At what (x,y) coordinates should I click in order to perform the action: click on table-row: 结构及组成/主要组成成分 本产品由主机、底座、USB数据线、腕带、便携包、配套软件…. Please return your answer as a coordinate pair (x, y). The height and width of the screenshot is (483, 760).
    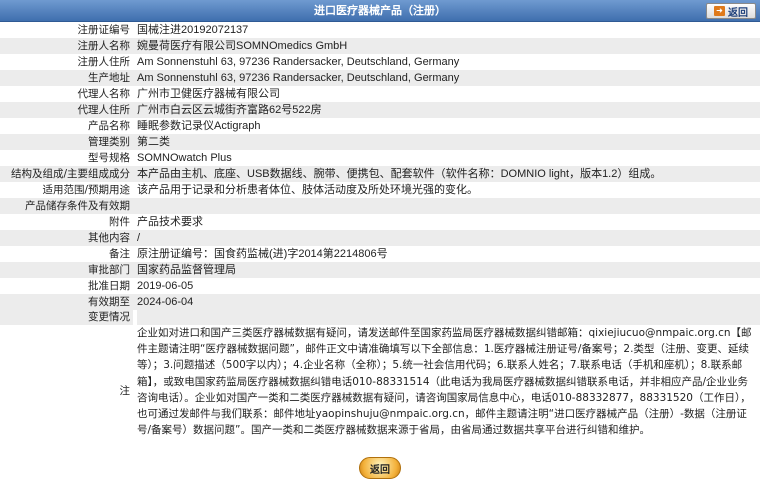
    Looking at the image, I should click on (380, 174).